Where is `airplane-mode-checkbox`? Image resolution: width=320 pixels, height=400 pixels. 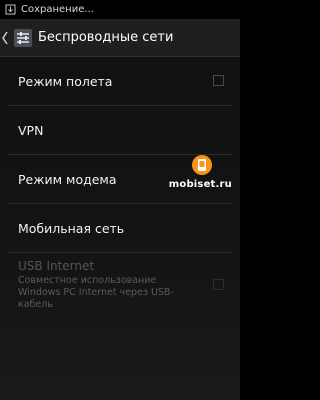
airplane-mode-checkbox is located at coordinates (218, 80).